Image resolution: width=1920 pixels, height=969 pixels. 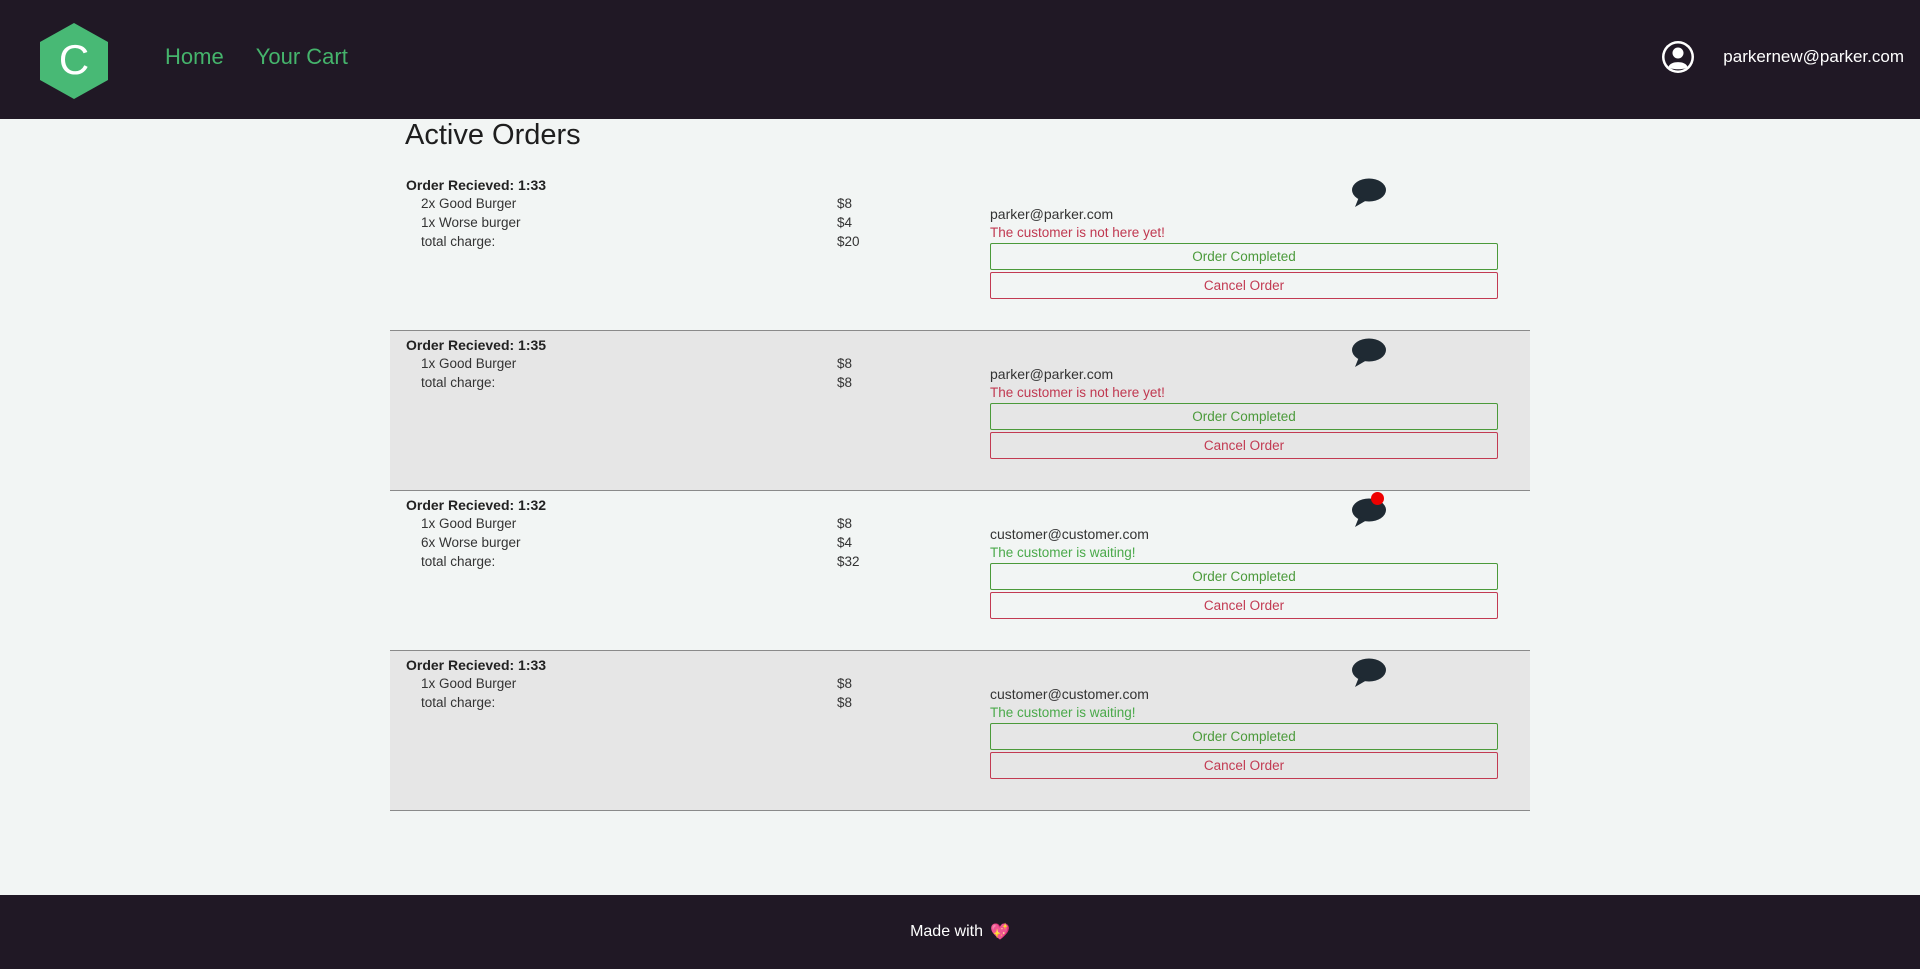 I want to click on logo: C, so click(x=74, y=61).